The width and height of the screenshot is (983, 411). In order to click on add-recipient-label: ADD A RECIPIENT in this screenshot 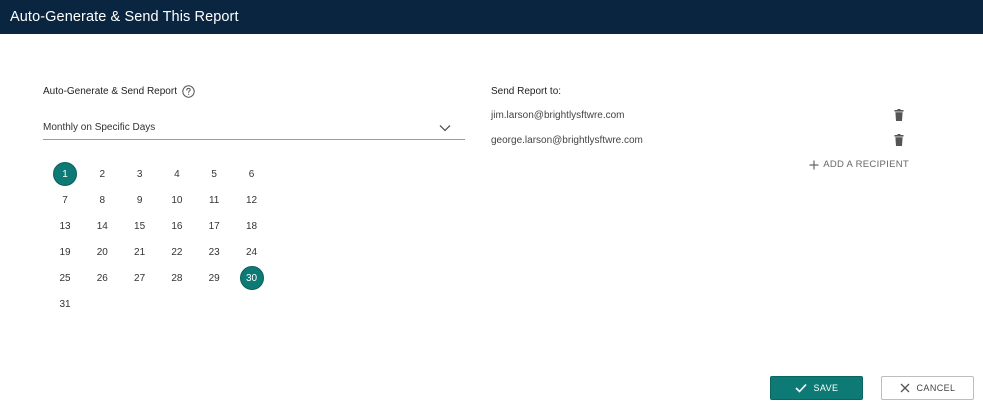, I will do `click(866, 164)`.